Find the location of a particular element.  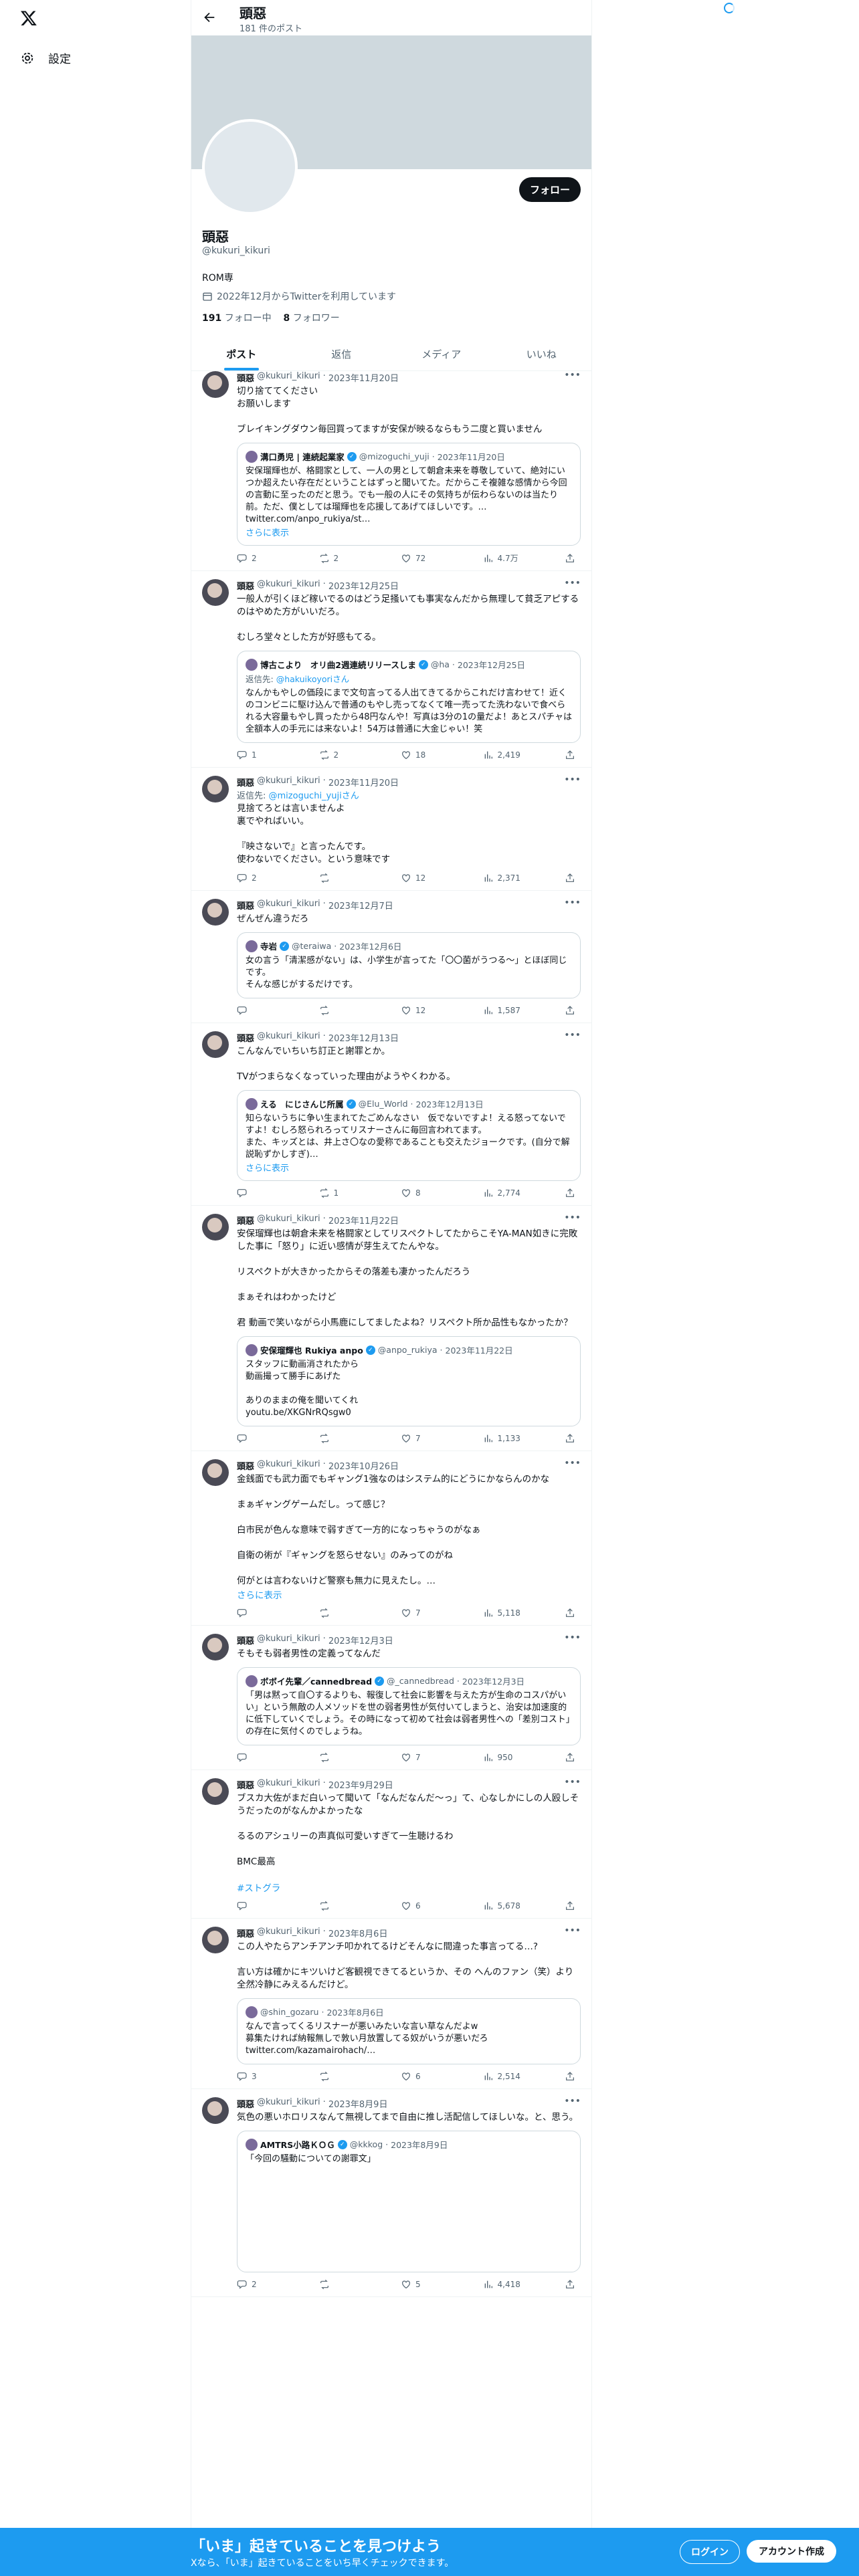

views-button: 4.7万 is located at coordinates (503, 558).